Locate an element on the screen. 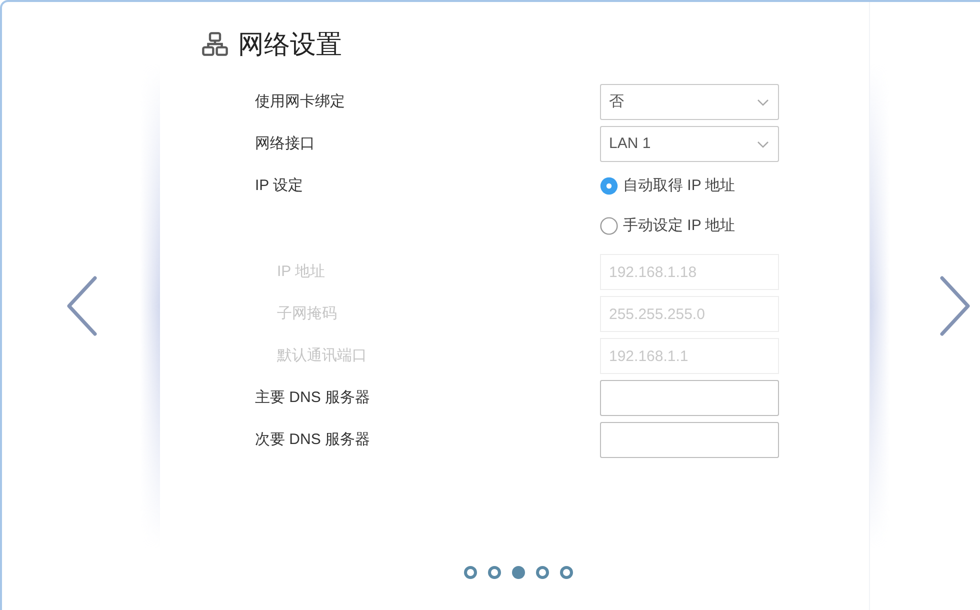  field-label: IP 地址 is located at coordinates (301, 272).